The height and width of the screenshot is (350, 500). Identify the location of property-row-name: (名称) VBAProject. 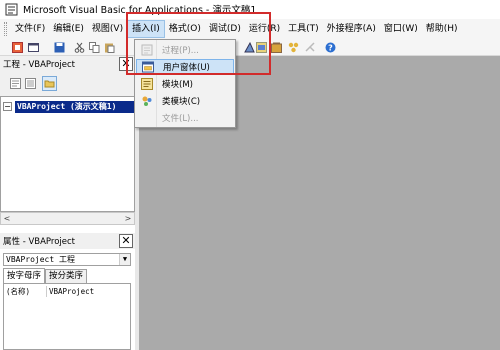
(50, 291).